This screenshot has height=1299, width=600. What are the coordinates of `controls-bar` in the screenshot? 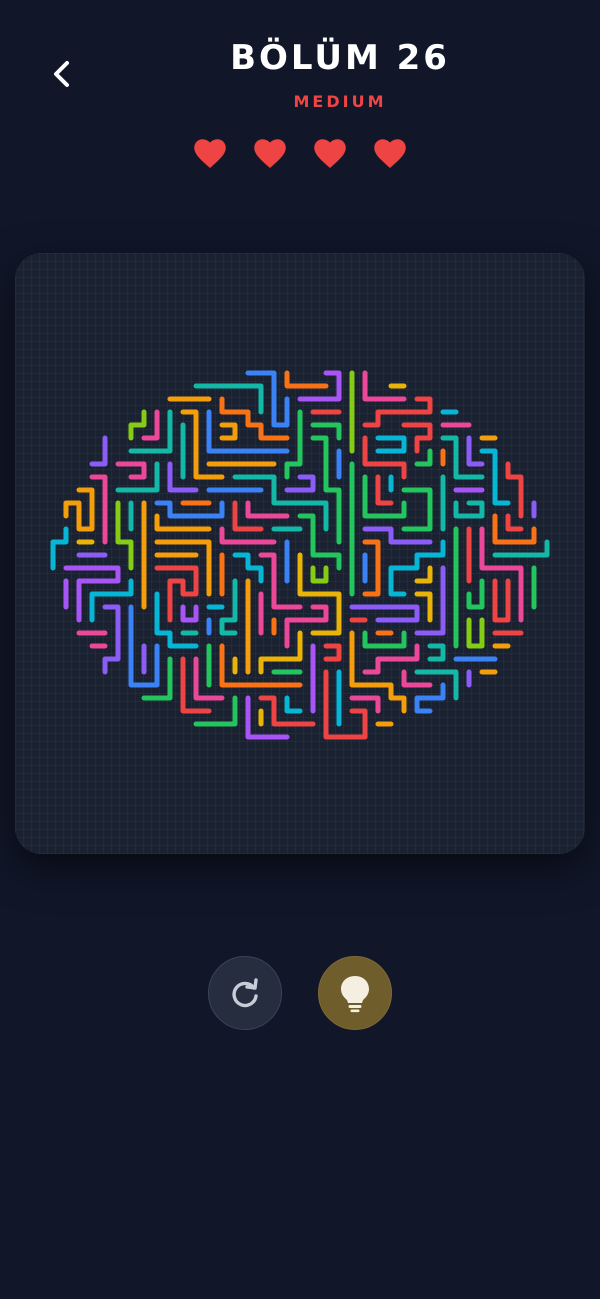 It's located at (300, 993).